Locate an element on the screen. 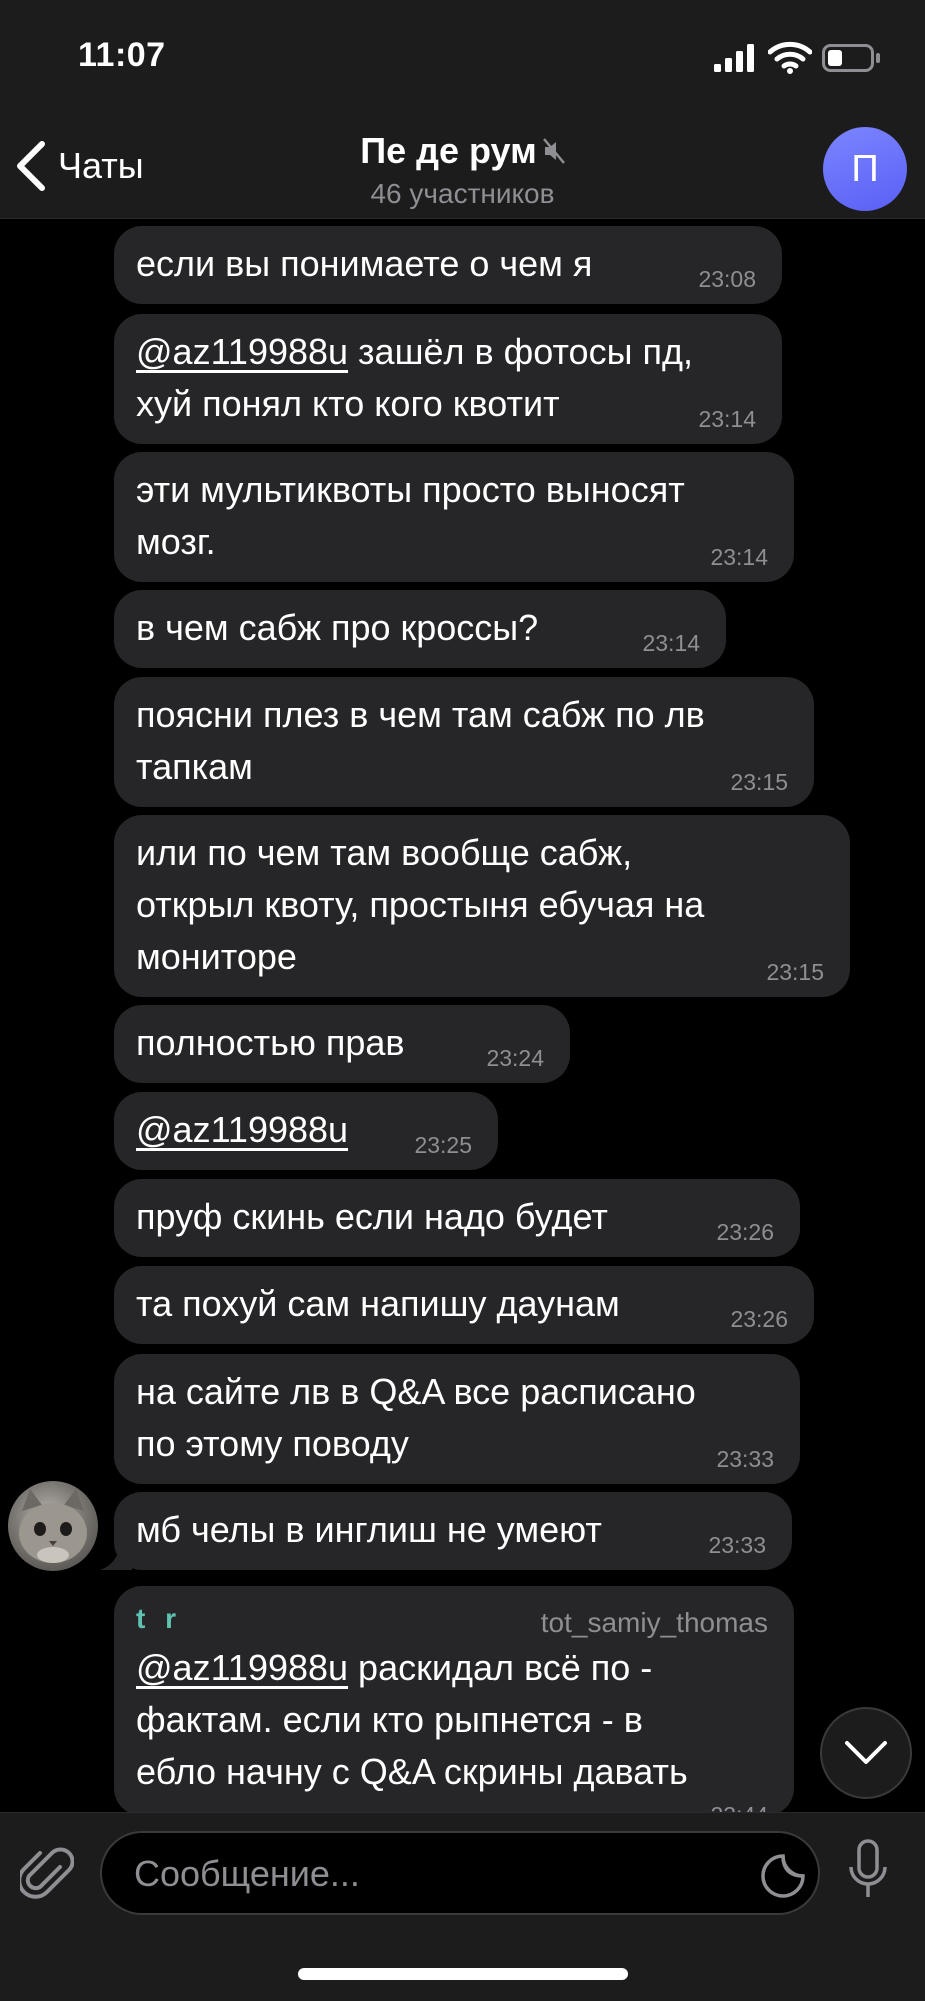 The height and width of the screenshot is (2001, 925). message-text-line: или по чем там вообще сабж, is located at coordinates (384, 852).